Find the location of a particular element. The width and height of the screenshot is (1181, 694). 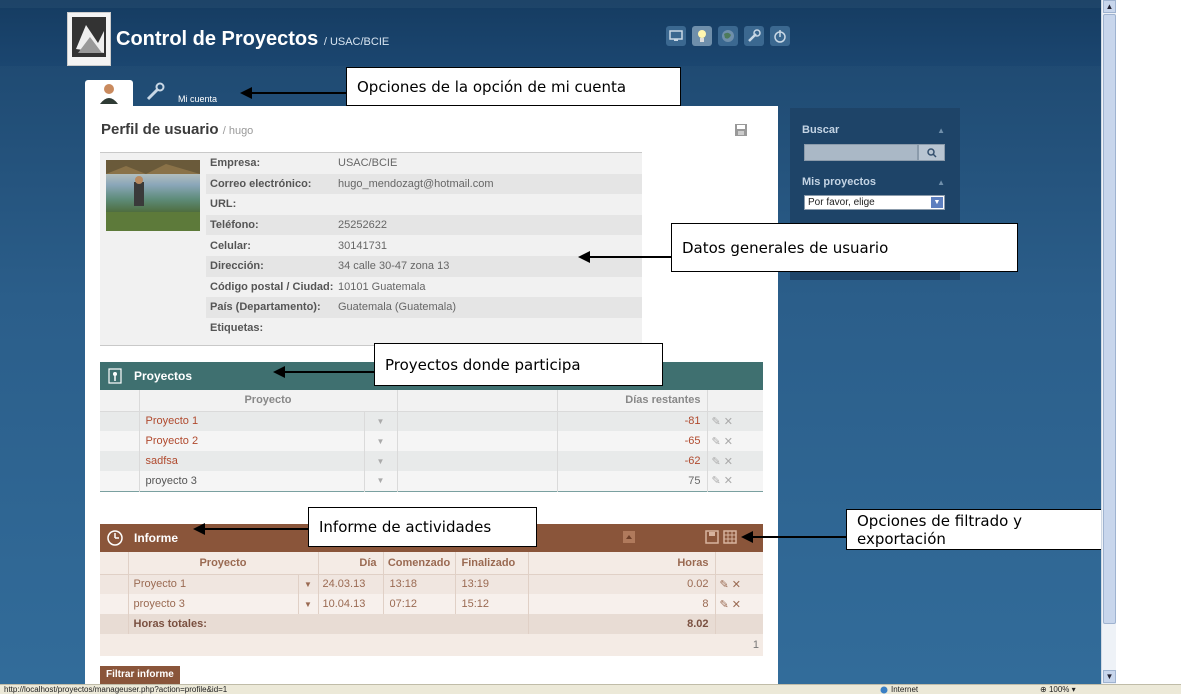

wrench-icon is located at coordinates (754, 36).